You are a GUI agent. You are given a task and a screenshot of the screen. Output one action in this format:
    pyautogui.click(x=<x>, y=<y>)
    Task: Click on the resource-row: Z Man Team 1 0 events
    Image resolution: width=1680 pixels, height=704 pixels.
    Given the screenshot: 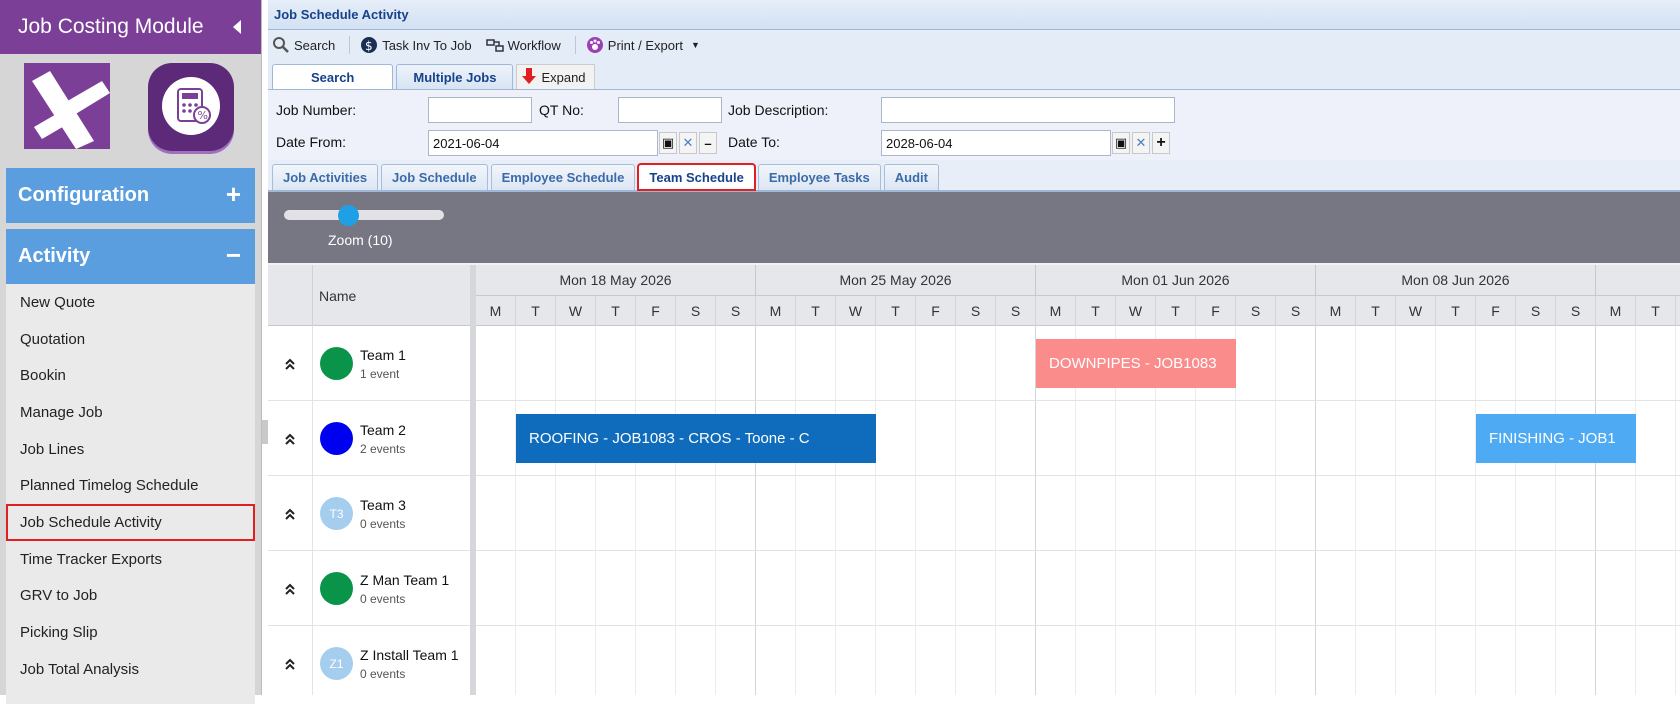 What is the action you would take?
    pyautogui.click(x=369, y=588)
    